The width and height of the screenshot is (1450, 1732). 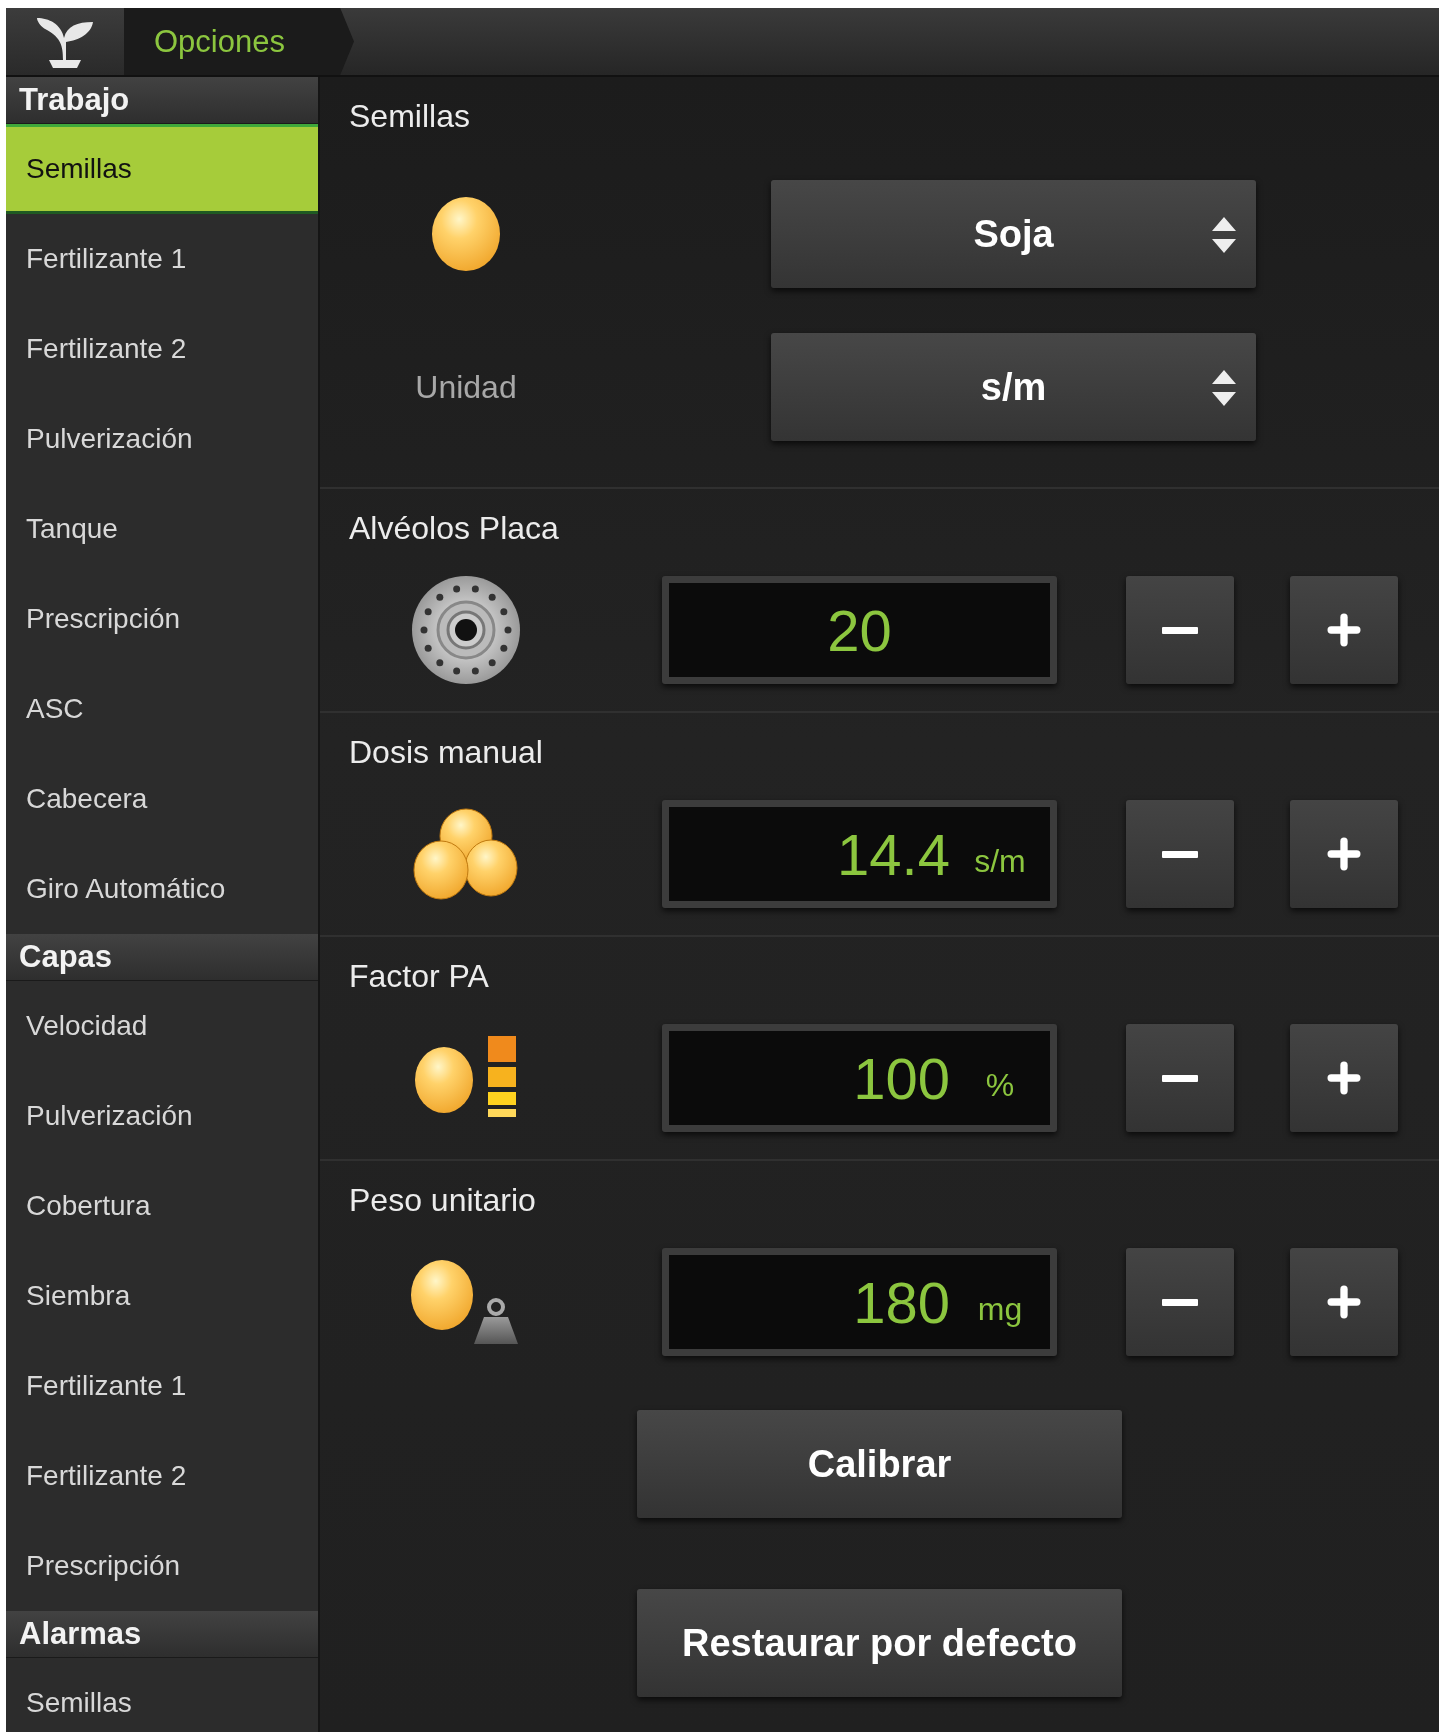 What do you see at coordinates (409, 116) in the screenshot?
I see `section-title: Semillas` at bounding box center [409, 116].